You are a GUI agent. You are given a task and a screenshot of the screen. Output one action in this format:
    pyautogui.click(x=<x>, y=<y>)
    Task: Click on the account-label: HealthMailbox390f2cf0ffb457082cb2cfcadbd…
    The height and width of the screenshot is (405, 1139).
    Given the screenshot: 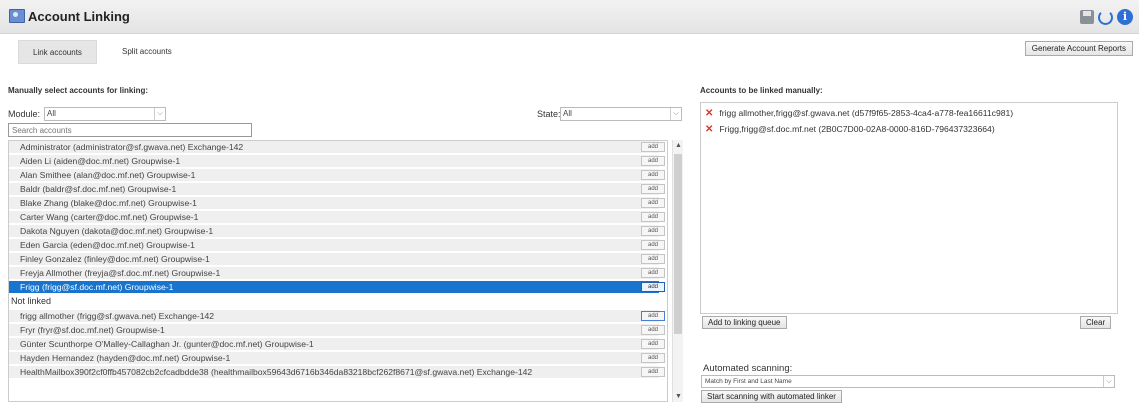 What is the action you would take?
    pyautogui.click(x=276, y=372)
    